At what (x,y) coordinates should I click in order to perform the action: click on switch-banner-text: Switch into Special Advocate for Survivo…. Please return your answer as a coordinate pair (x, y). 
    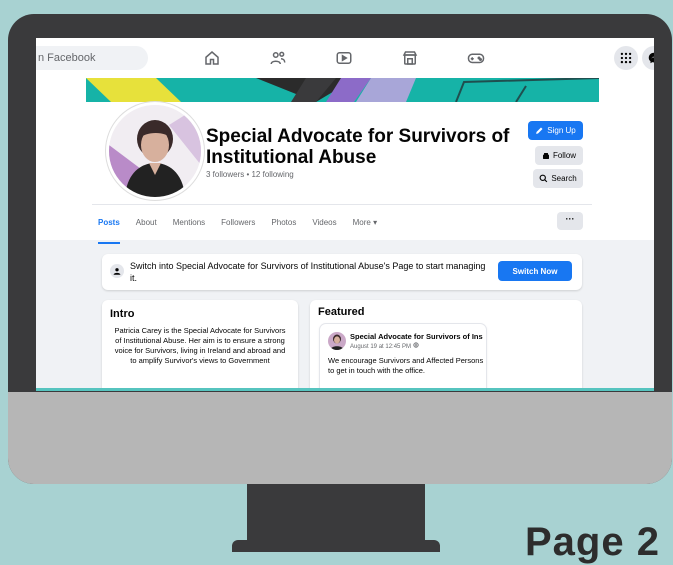
    Looking at the image, I should click on (308, 272).